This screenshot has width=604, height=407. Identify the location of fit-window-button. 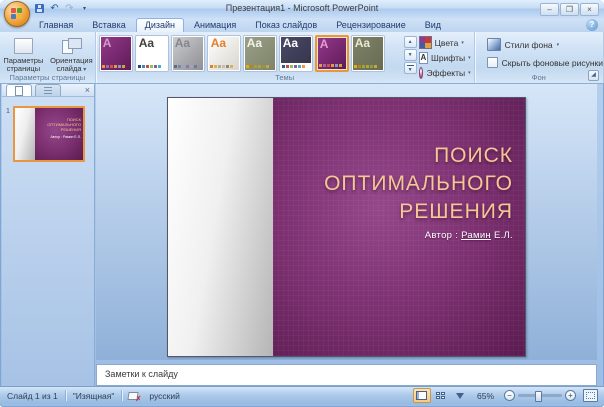
(590, 395).